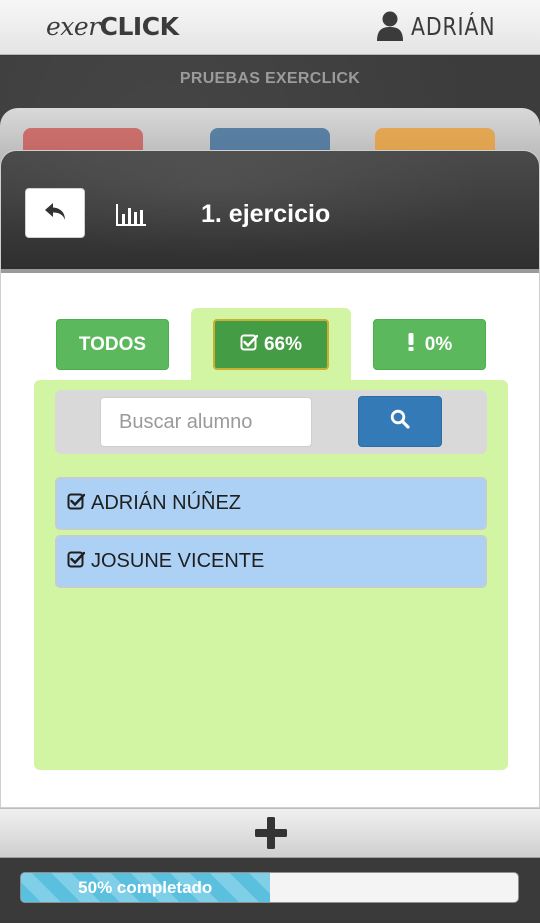 This screenshot has height=923, width=540. What do you see at coordinates (178, 561) in the screenshot?
I see `student-name: JOSUNE VICENTE` at bounding box center [178, 561].